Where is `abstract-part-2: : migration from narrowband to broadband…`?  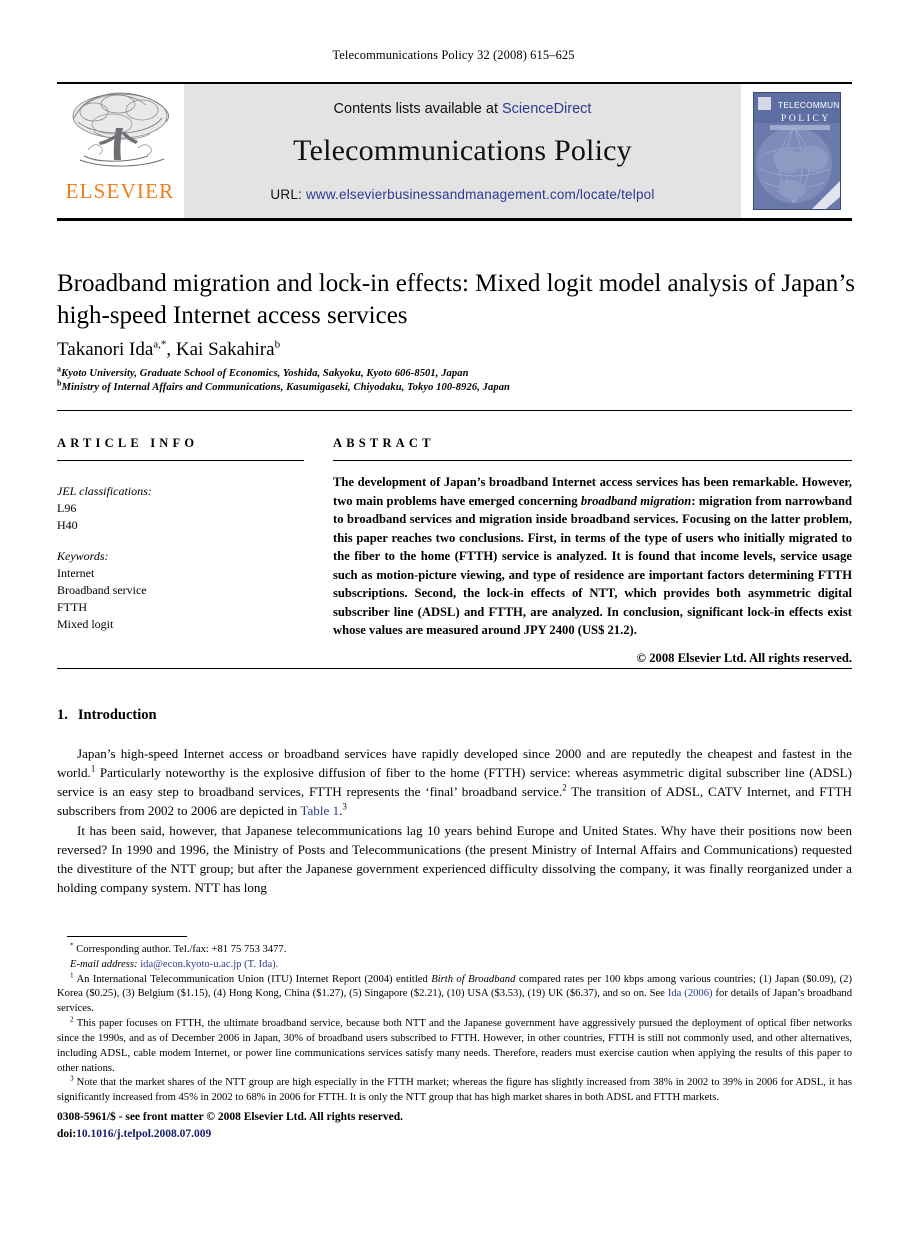
abstract-part-2: : migration from narrowband to broadband… is located at coordinates (592, 565).